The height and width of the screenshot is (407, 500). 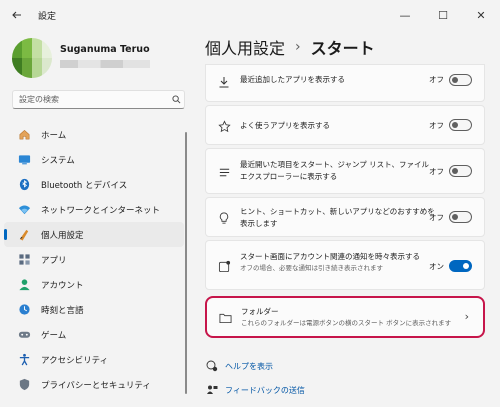 I want to click on sidebar-item-personalization: 個人用設定, so click(x=94, y=234).